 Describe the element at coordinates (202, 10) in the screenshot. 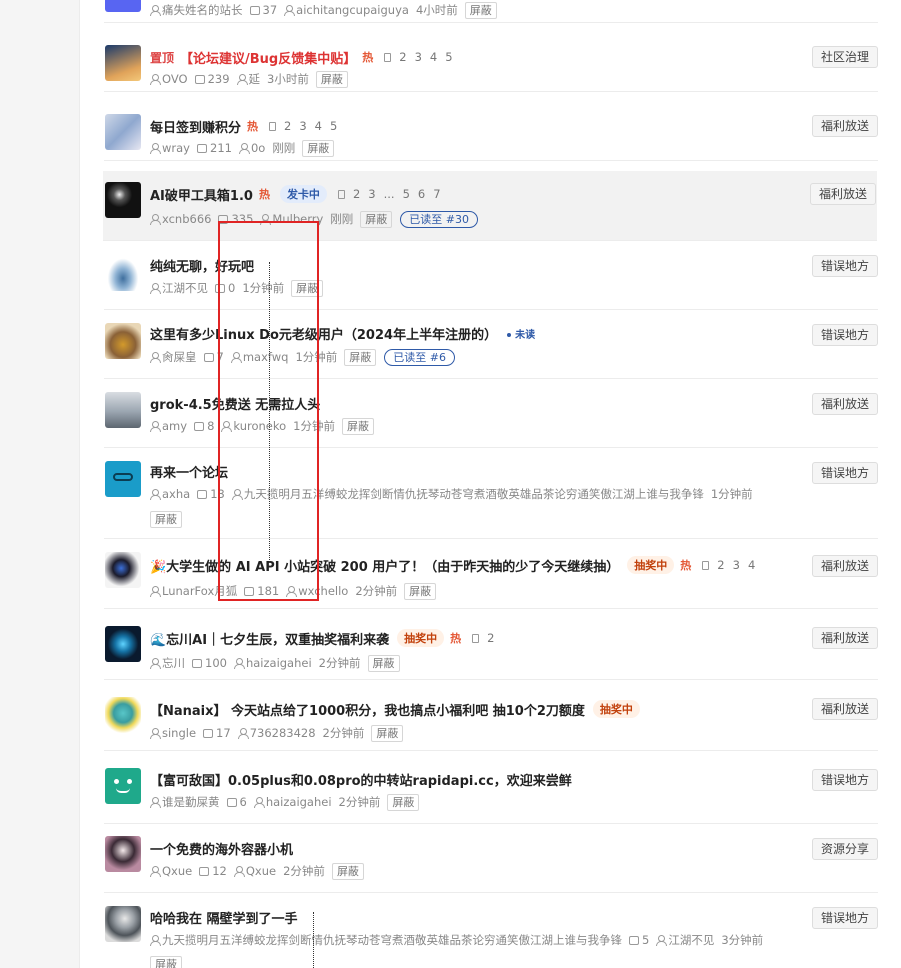

I see `poster-name: 痛失姓名的站长` at that location.